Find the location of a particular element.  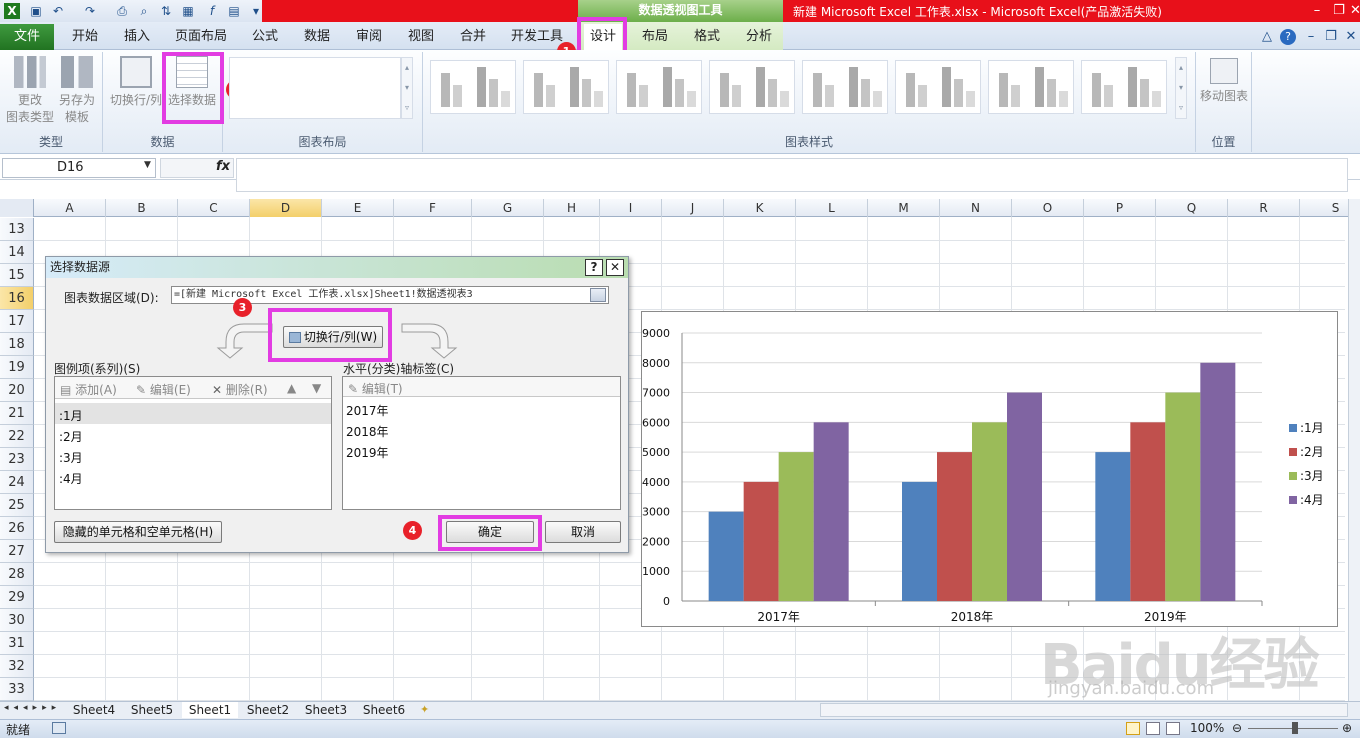

row-header-13: 13 is located at coordinates (17, 229).